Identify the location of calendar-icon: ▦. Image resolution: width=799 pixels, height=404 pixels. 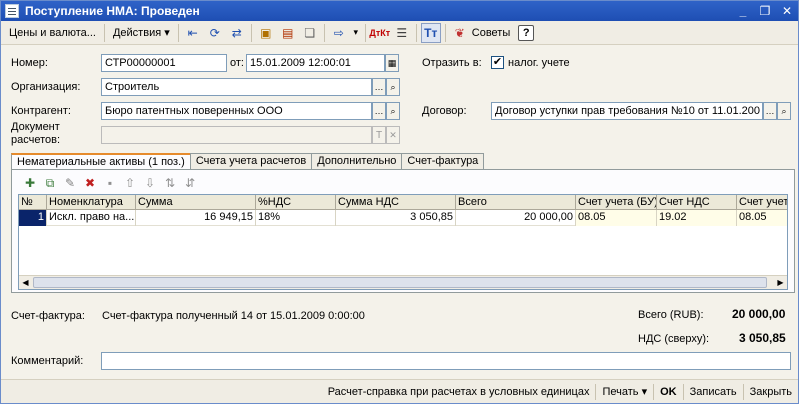
(392, 63).